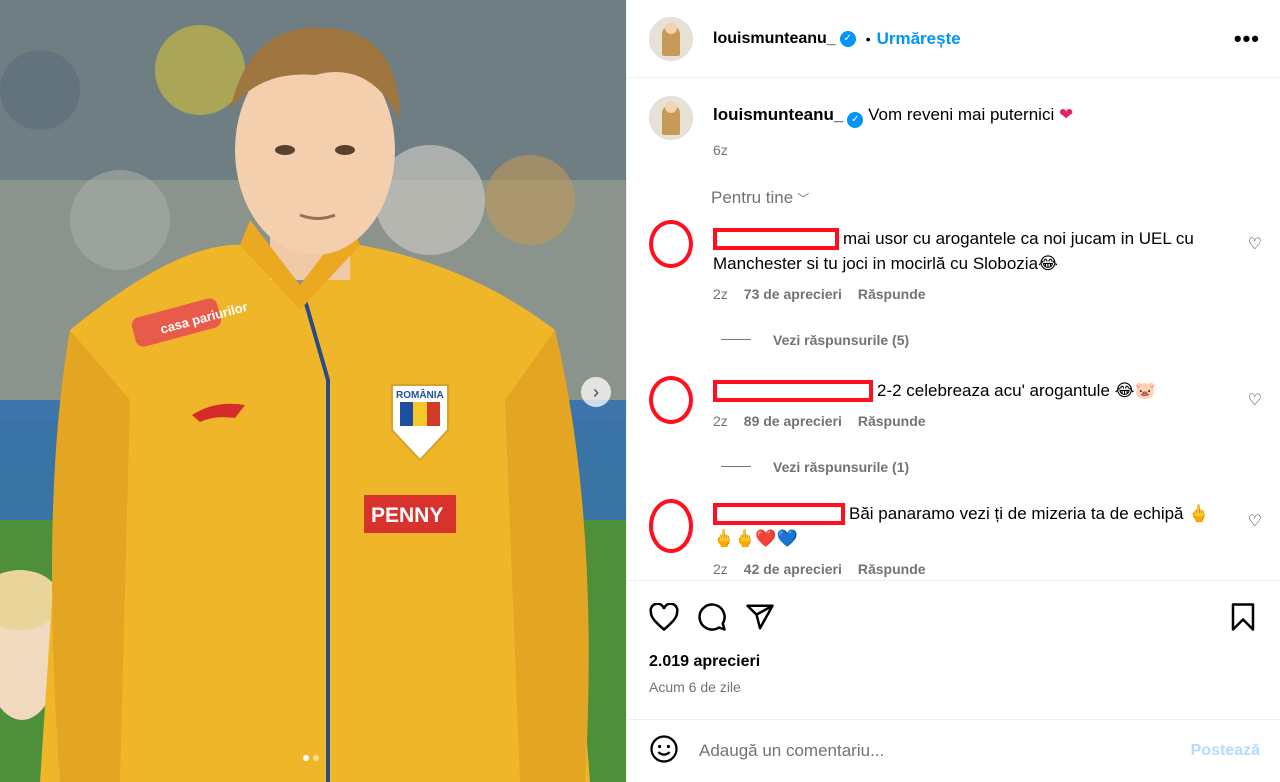 This screenshot has width=1280, height=782. What do you see at coordinates (752, 197) in the screenshot?
I see `sort-label: Pentru tine` at bounding box center [752, 197].